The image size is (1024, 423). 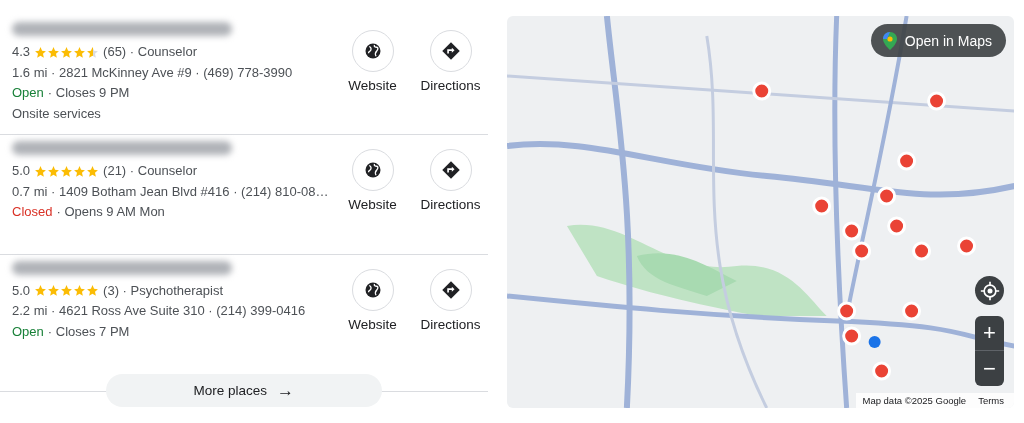 I want to click on opening-hours: · Closes 7 PM, so click(x=88, y=331).